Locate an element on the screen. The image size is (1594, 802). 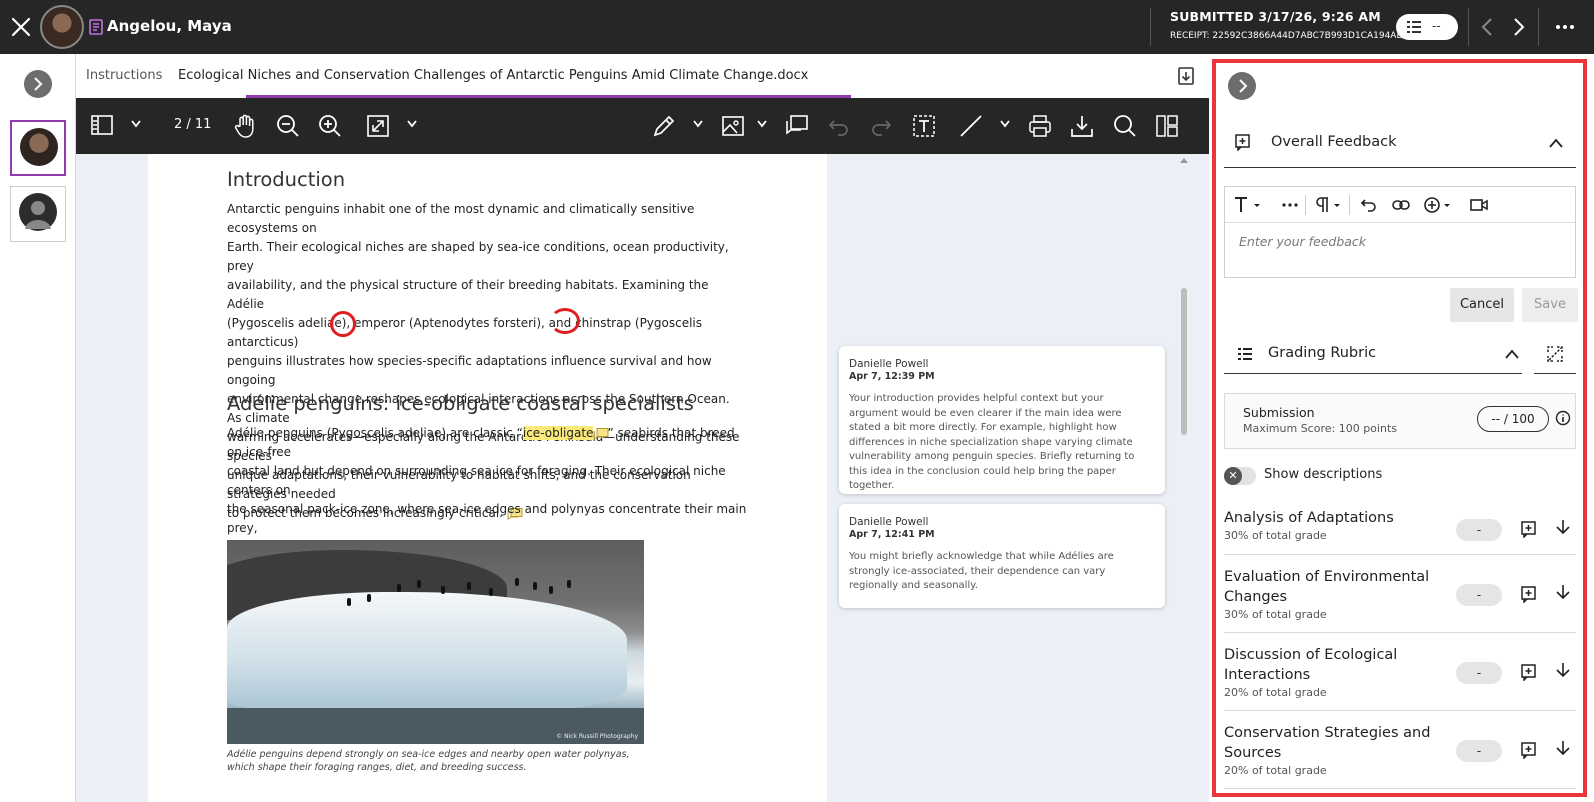
avatar is located at coordinates (39, 147).